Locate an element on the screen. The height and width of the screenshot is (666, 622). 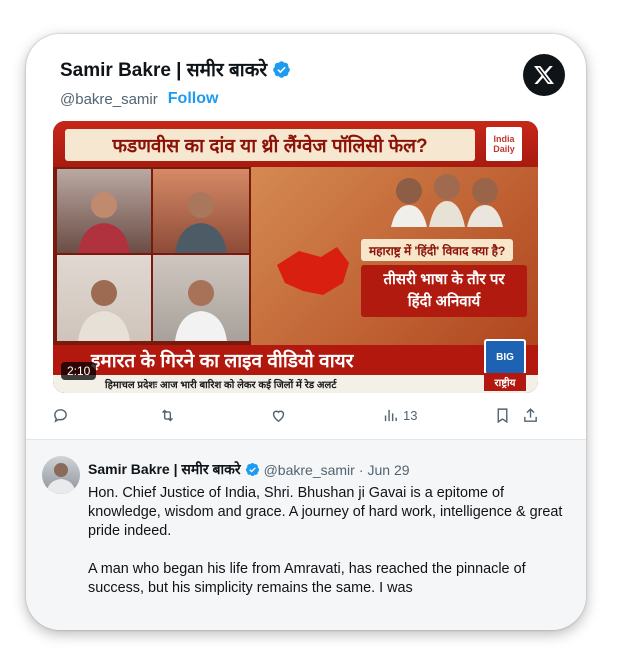
video-caption: तीसरी भाषा के तौर पर हिंदी अनिवार्य is located at coordinates (444, 291).